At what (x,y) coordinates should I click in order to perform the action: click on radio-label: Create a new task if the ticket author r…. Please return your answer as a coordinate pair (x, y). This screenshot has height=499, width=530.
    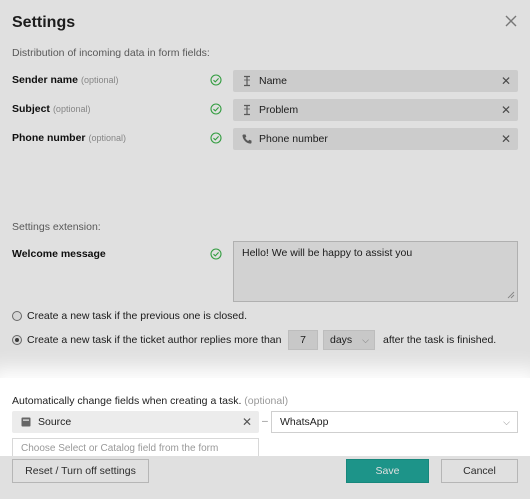
    Looking at the image, I should click on (154, 340).